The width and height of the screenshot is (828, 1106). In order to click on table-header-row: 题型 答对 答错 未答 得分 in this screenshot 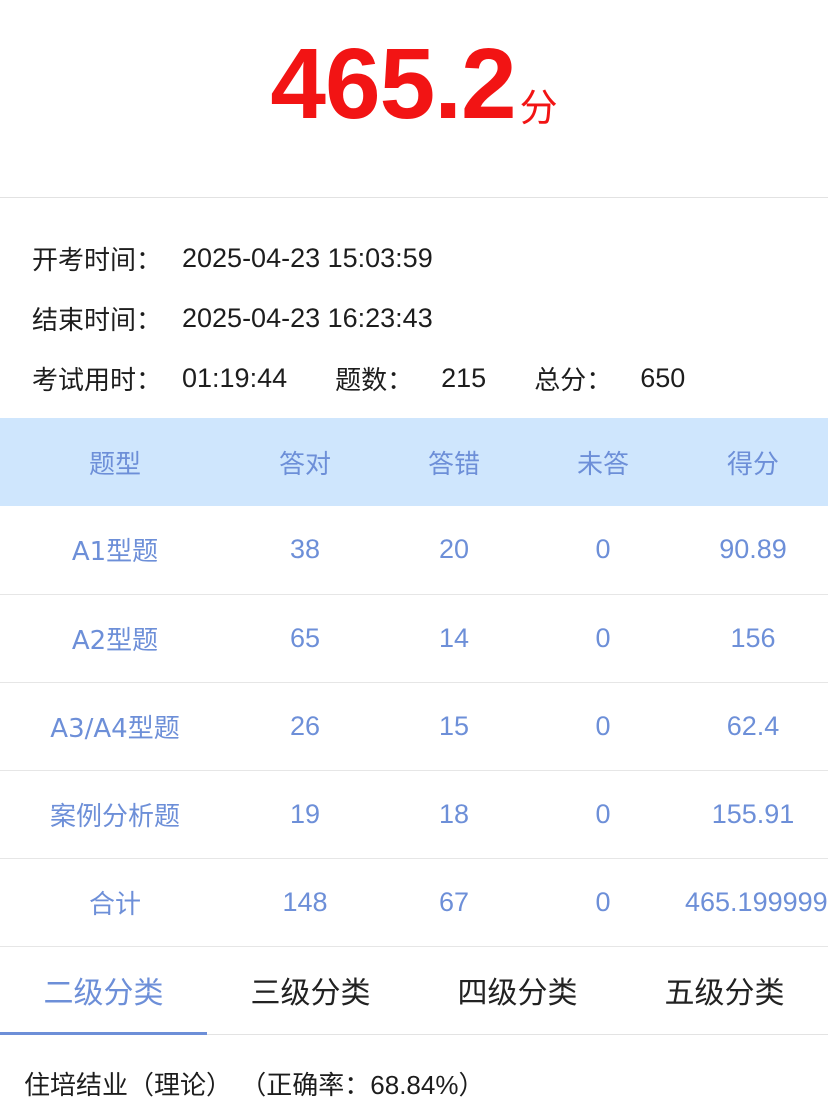, I will do `click(414, 462)`.